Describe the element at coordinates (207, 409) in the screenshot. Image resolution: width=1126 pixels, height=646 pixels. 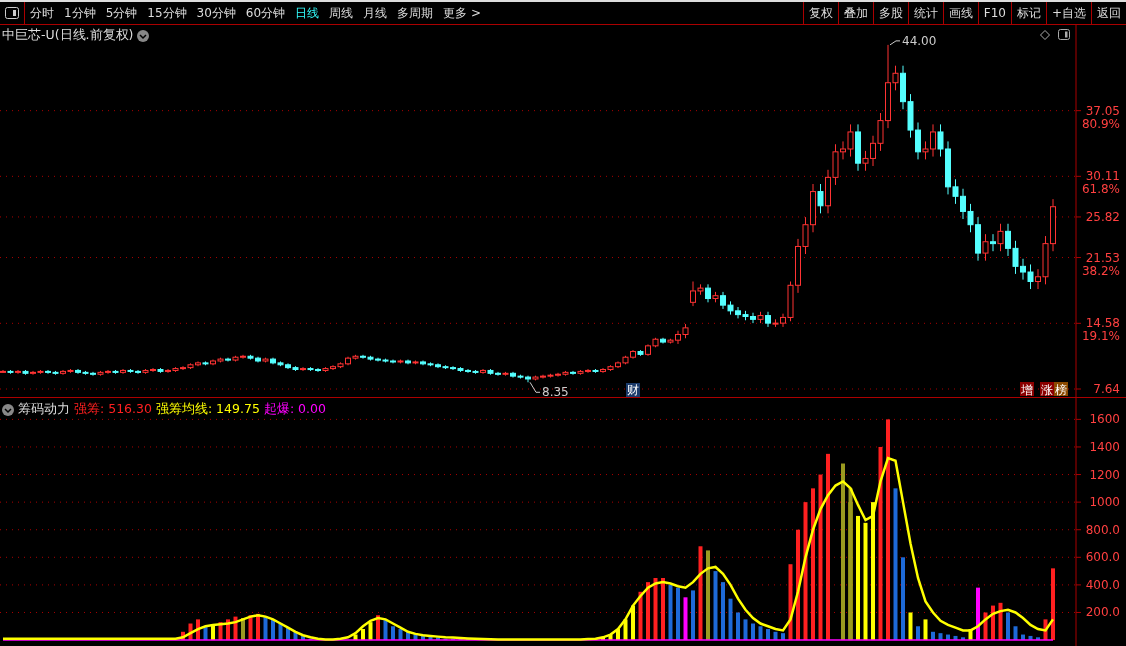
I see `indicator-reading: 强筹均线: 149.75` at that location.